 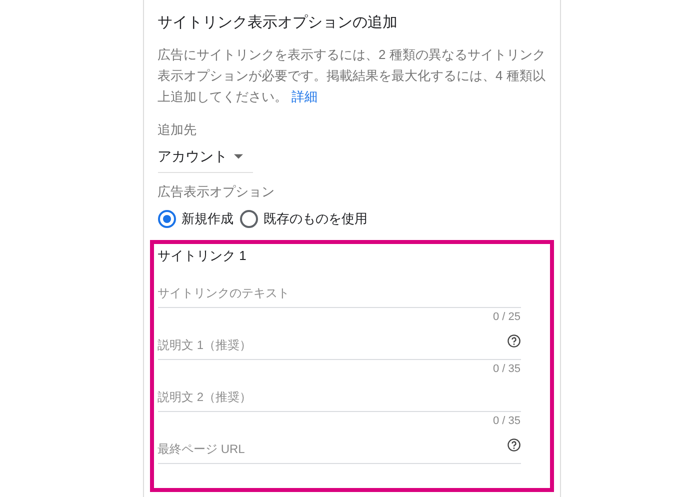 What do you see at coordinates (339, 396) in the screenshot?
I see `text-field: 説明文 2（推奨）` at bounding box center [339, 396].